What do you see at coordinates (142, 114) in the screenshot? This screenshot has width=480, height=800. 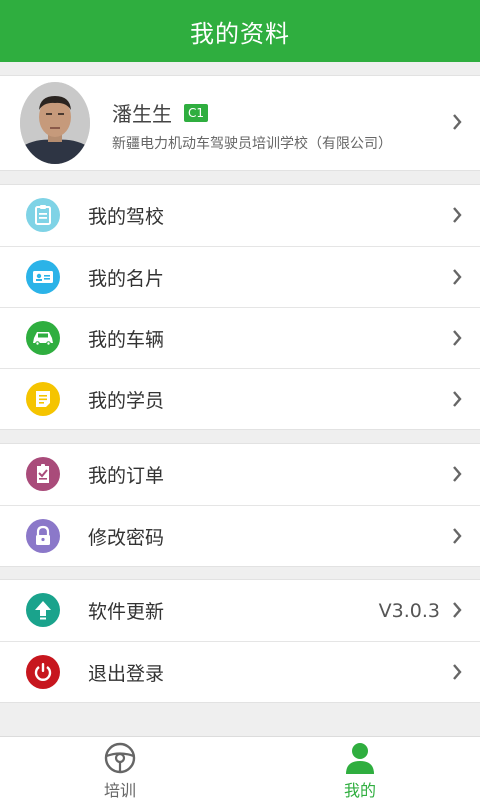 I see `profile-name: 潘生生` at bounding box center [142, 114].